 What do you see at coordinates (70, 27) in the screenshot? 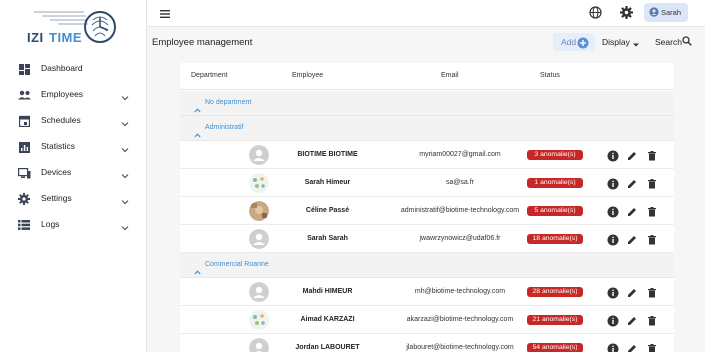
I see `izitime-logo: IZI TIME` at bounding box center [70, 27].